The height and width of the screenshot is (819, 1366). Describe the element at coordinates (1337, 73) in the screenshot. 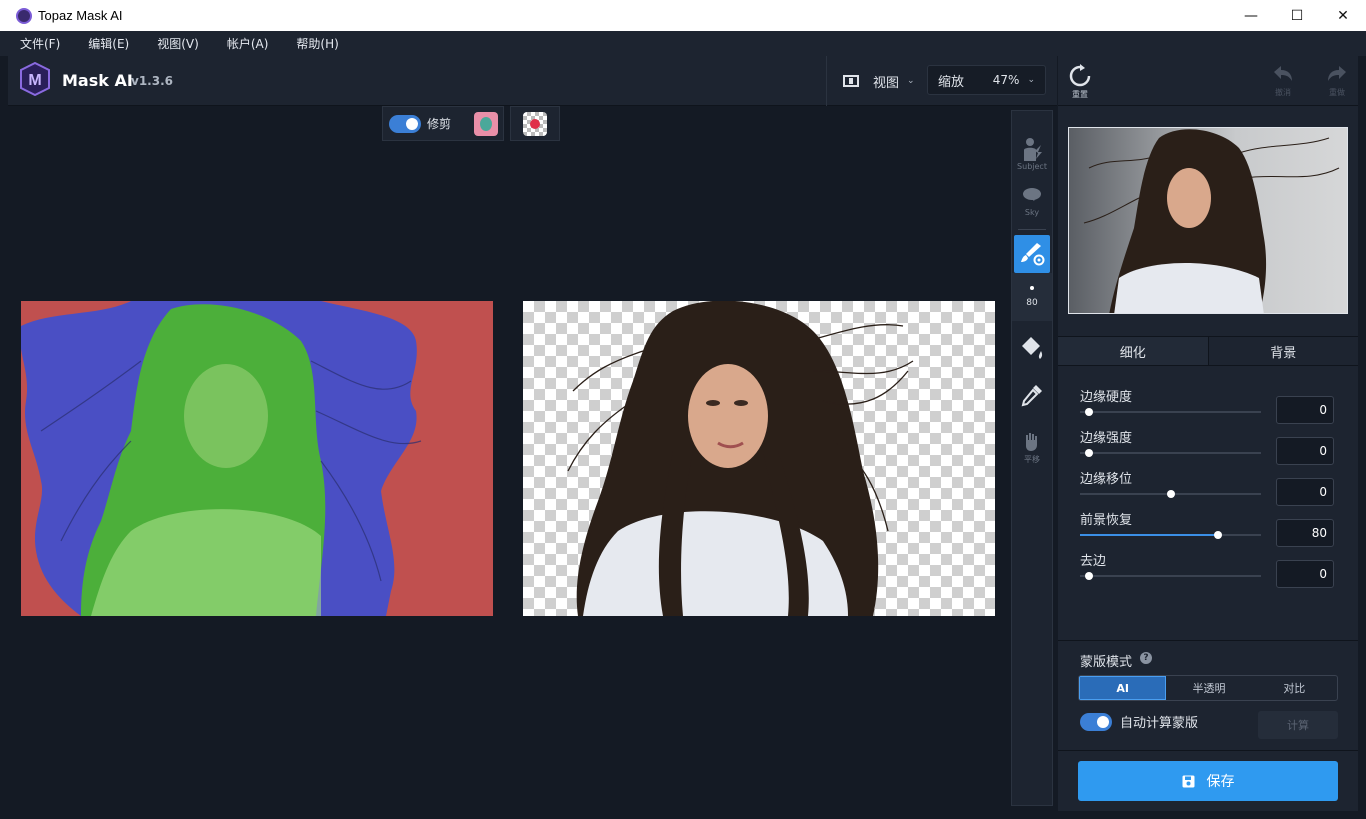

I see `redo-icon` at that location.